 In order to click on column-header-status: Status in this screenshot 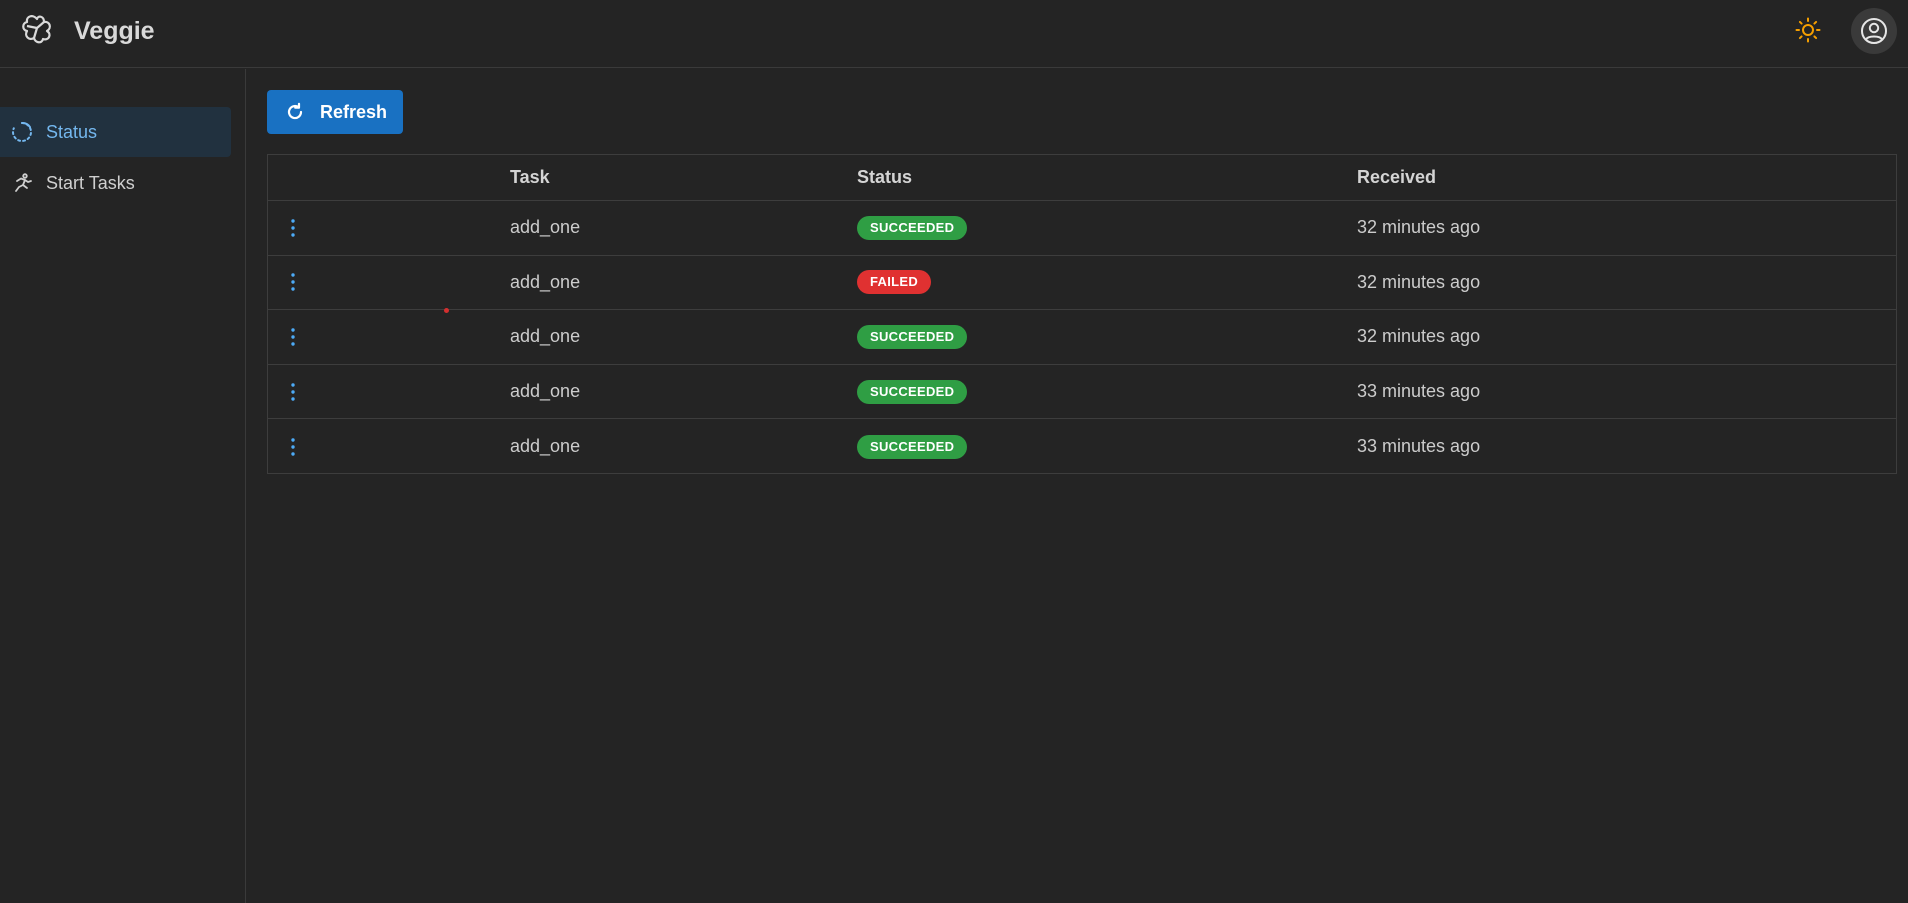, I will do `click(885, 177)`.